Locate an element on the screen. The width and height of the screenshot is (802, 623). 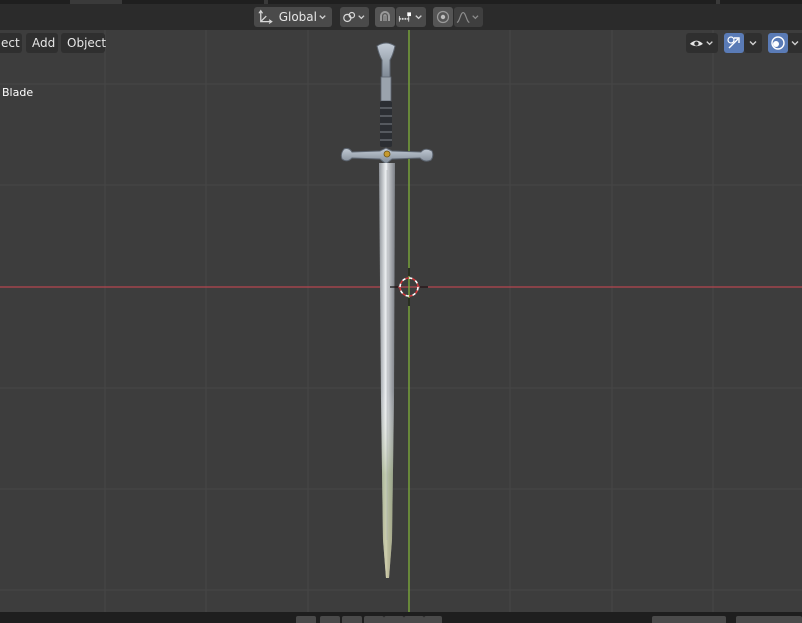
gizmo-toggle-icon is located at coordinates (733, 42).